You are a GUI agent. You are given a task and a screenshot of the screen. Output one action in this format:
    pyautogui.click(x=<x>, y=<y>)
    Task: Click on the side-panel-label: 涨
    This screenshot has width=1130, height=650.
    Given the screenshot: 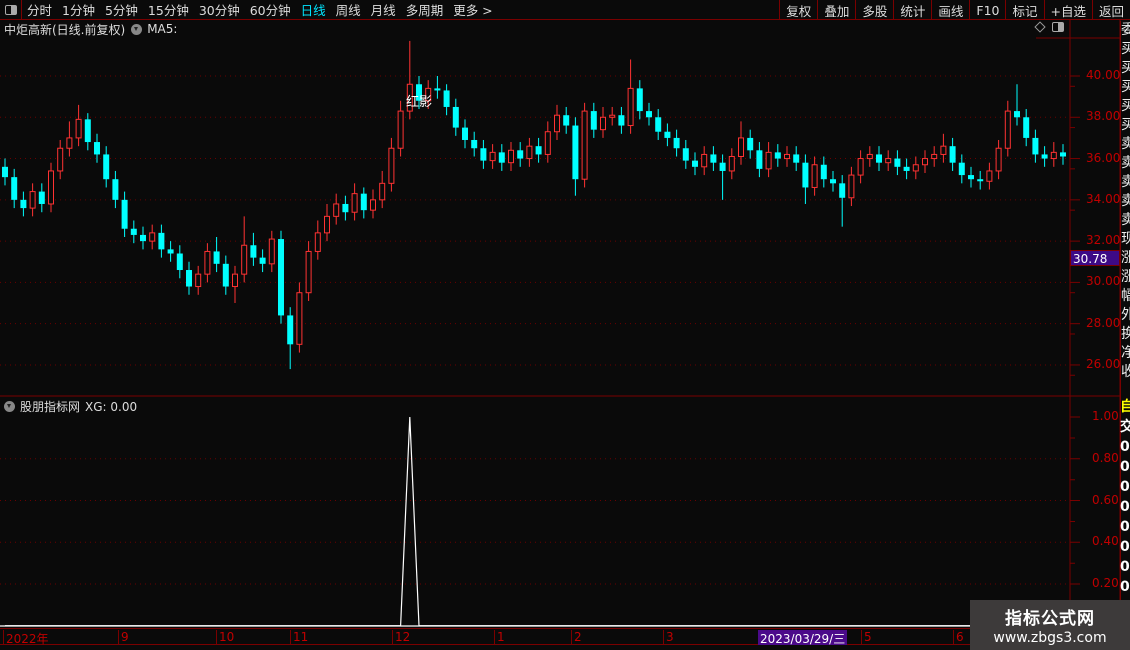 What is the action you would take?
    pyautogui.click(x=1125, y=258)
    